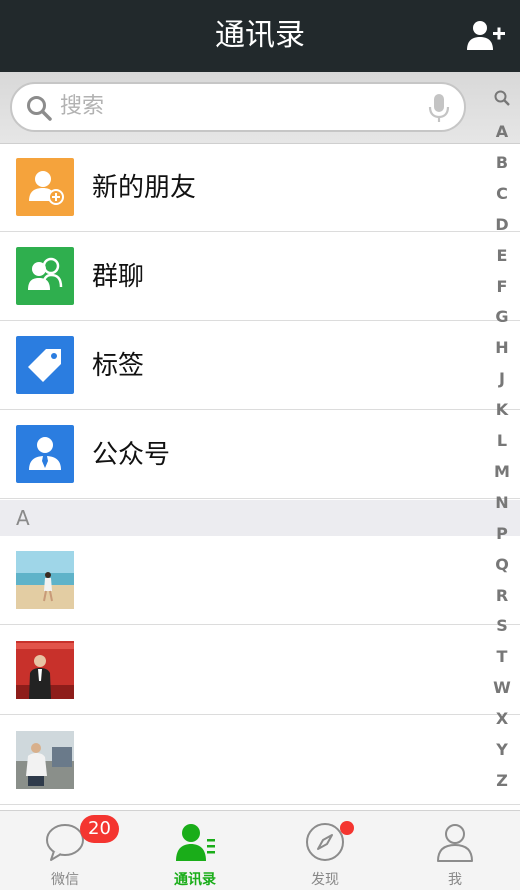 This screenshot has height=890, width=520. What do you see at coordinates (325, 850) in the screenshot?
I see `tab-discover: 发现` at bounding box center [325, 850].